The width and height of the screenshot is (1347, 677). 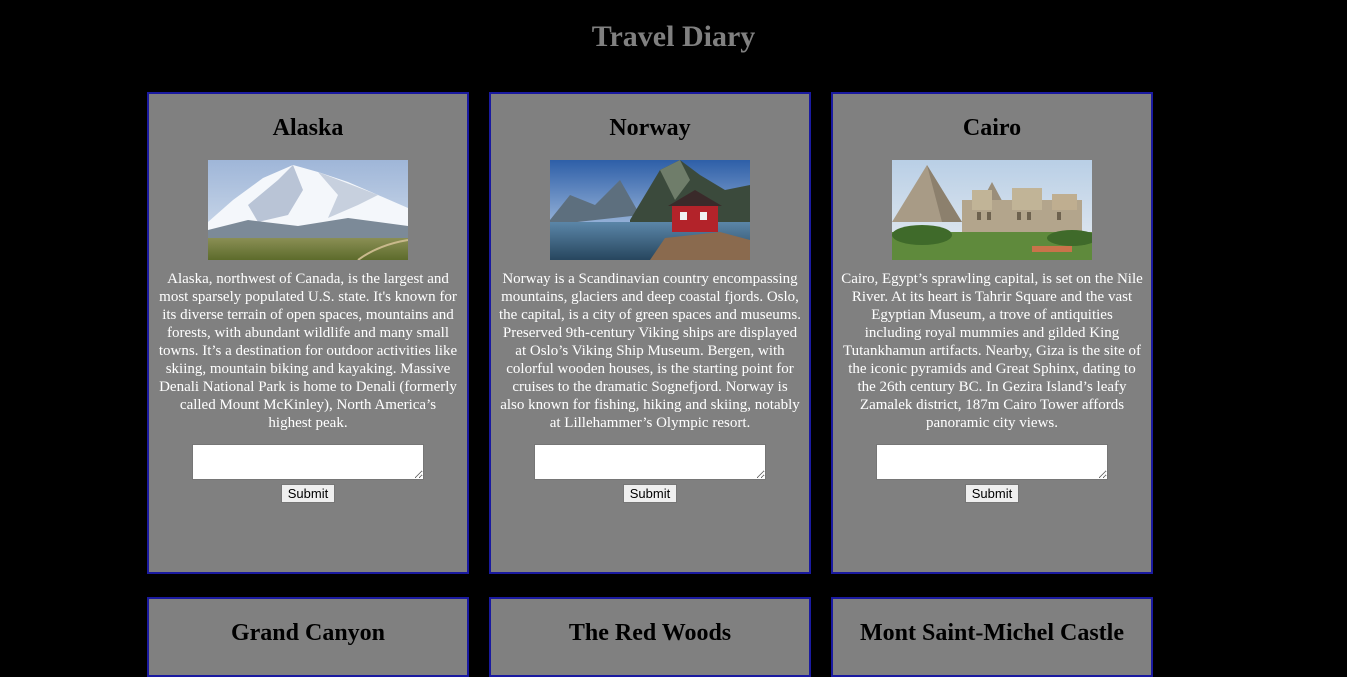 I want to click on card-title: Cairo, so click(x=992, y=128).